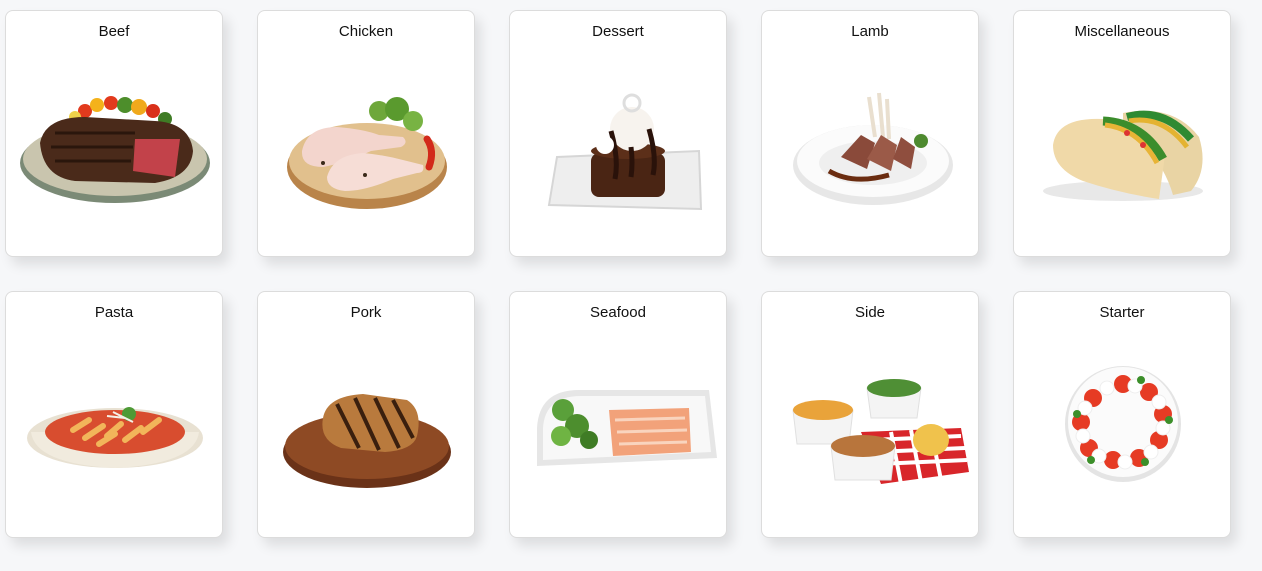 Image resolution: width=1262 pixels, height=571 pixels. What do you see at coordinates (619, 139) in the screenshot?
I see `brownie-sundae-image` at bounding box center [619, 139].